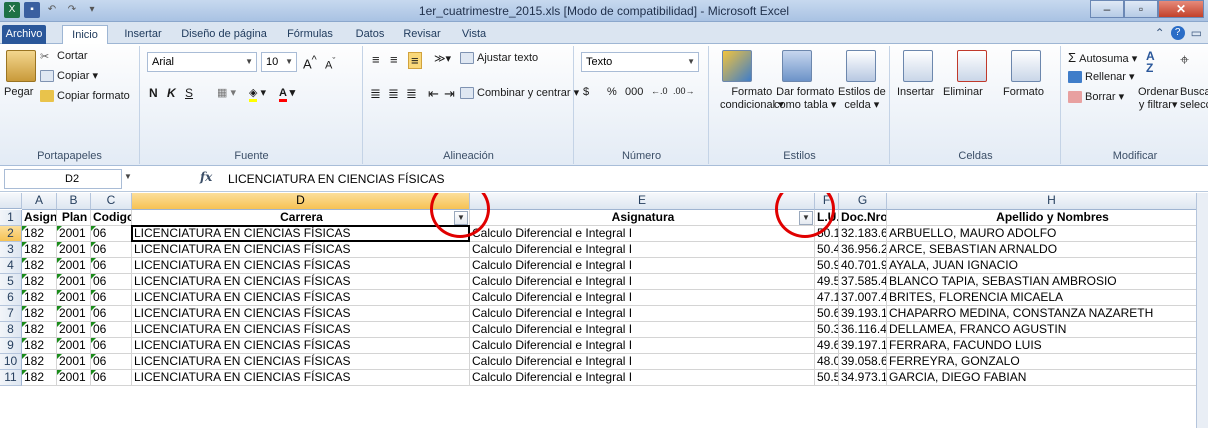  I want to click on column-header-h: H, so click(1041, 201).